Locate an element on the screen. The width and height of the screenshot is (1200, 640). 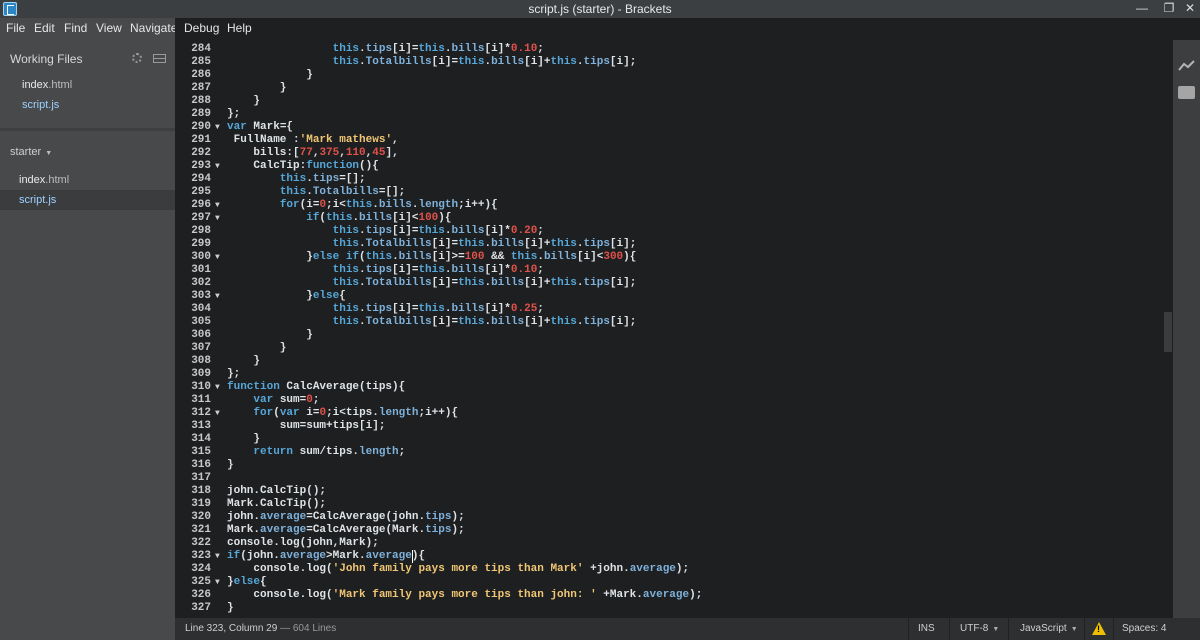
close-button: ✕ is located at coordinates (1189, 9).